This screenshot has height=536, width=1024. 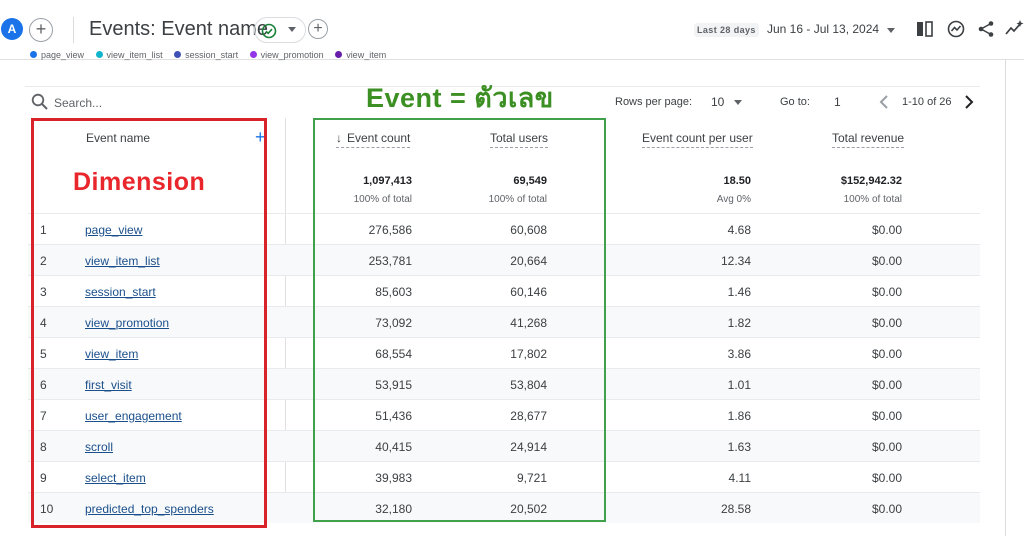 What do you see at coordinates (63, 55) in the screenshot?
I see `legend-label: page_view` at bounding box center [63, 55].